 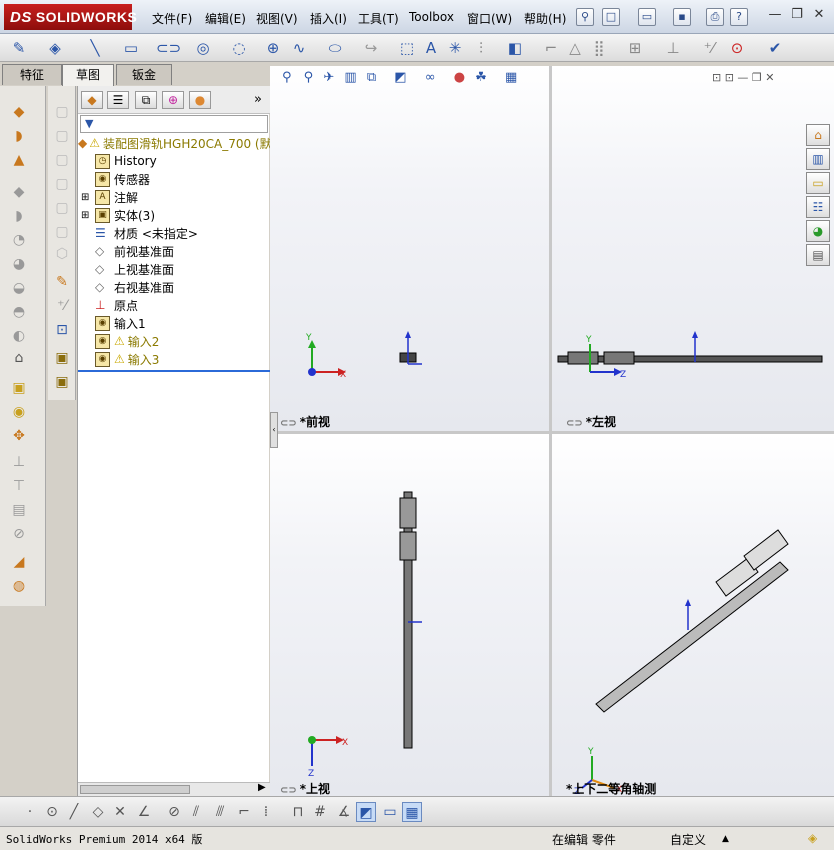 What do you see at coordinates (52, 812) in the screenshot?
I see `circle-icon: ⊙` at bounding box center [52, 812].